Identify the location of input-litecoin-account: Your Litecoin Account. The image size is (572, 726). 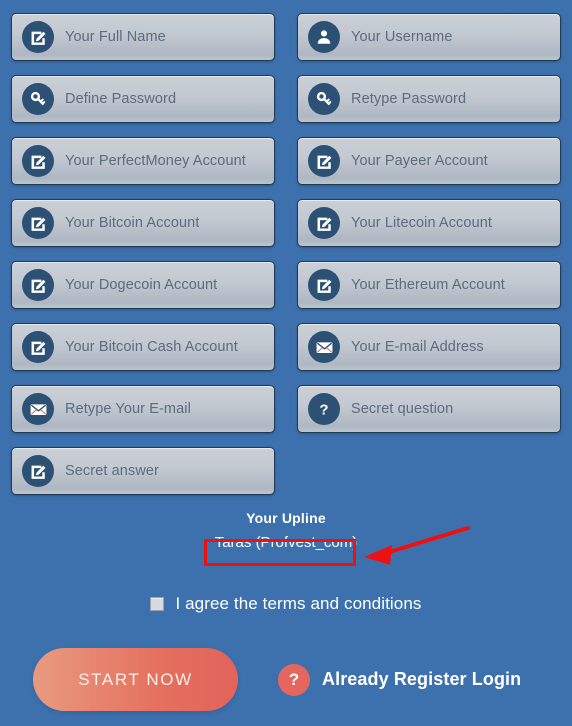
(429, 223).